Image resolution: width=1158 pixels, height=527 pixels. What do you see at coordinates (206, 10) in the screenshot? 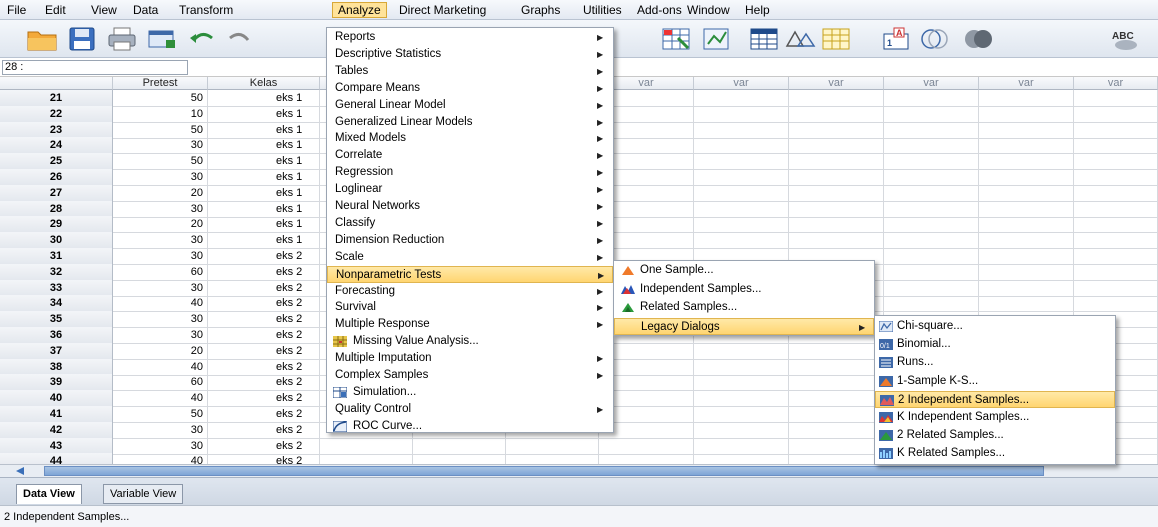
I see `menu-transform: Transform` at bounding box center [206, 10].